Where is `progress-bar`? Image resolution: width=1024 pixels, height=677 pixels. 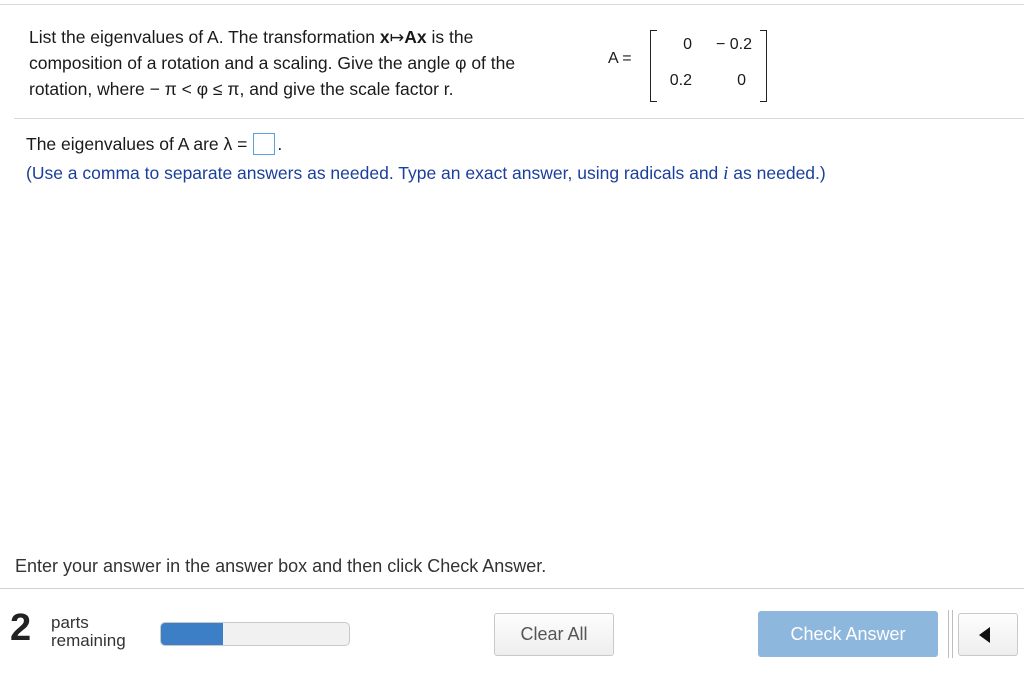
progress-bar is located at coordinates (255, 634).